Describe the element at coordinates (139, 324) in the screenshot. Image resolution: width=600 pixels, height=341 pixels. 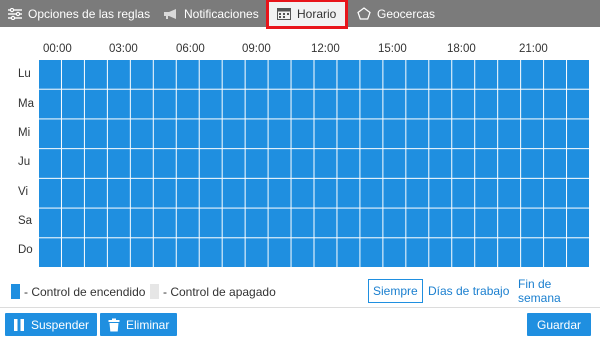
I see `delete-button: Eliminar` at that location.